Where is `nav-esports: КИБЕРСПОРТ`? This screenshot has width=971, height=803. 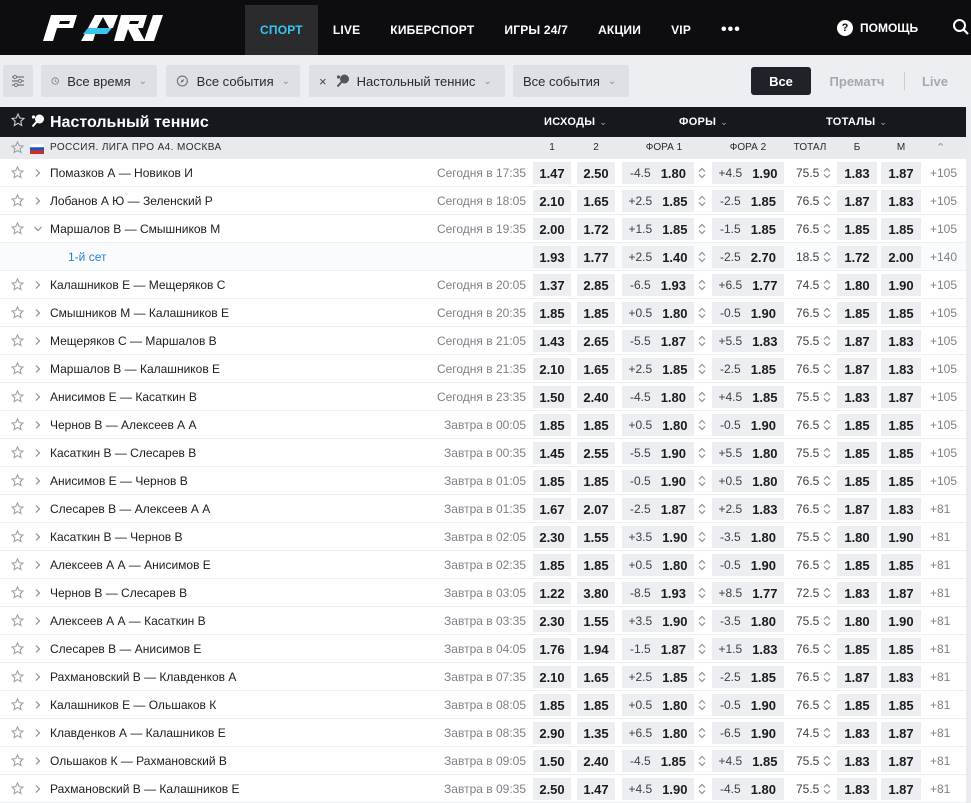
nav-esports: КИБЕРСПОРТ is located at coordinates (432, 30).